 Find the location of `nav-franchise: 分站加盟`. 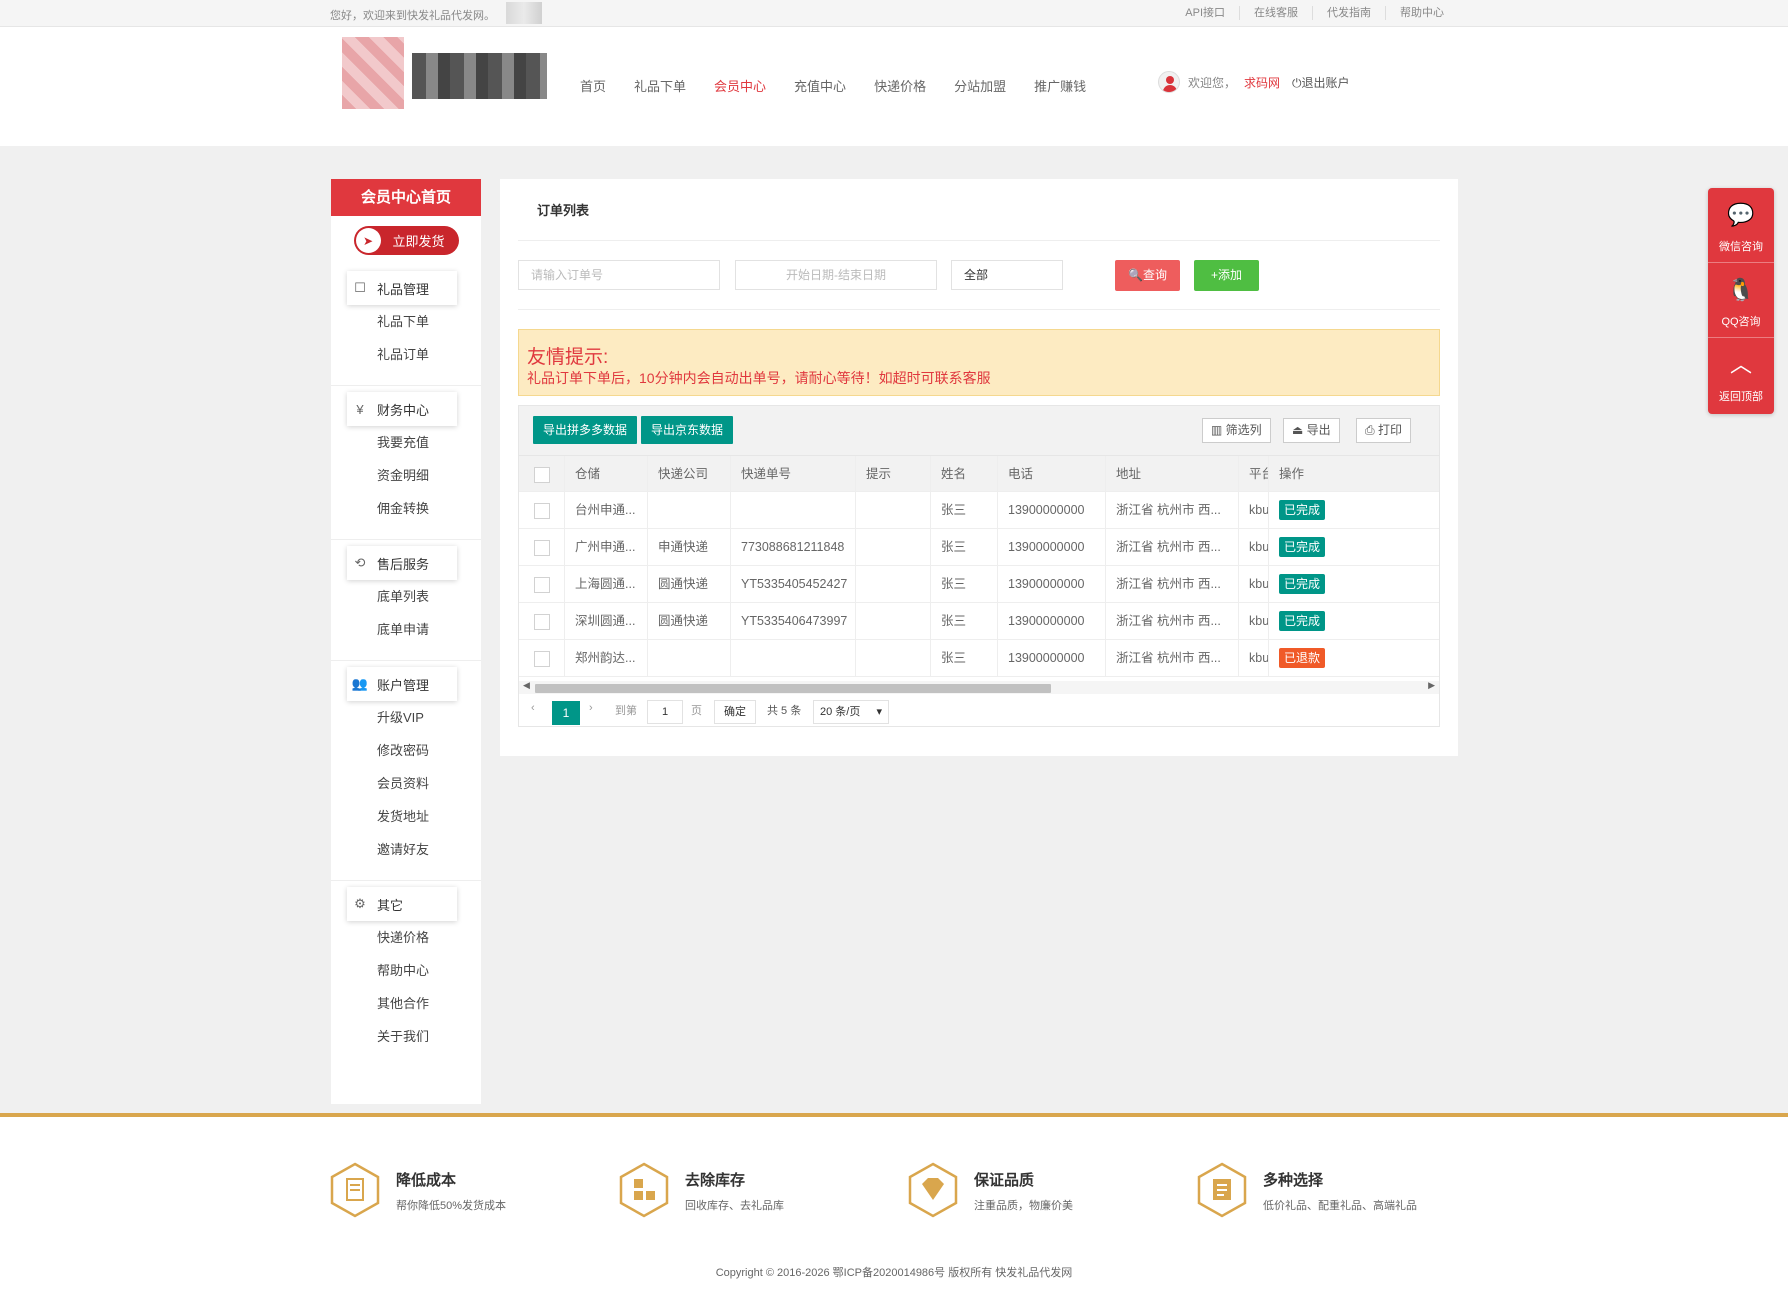

nav-franchise: 分站加盟 is located at coordinates (980, 85).